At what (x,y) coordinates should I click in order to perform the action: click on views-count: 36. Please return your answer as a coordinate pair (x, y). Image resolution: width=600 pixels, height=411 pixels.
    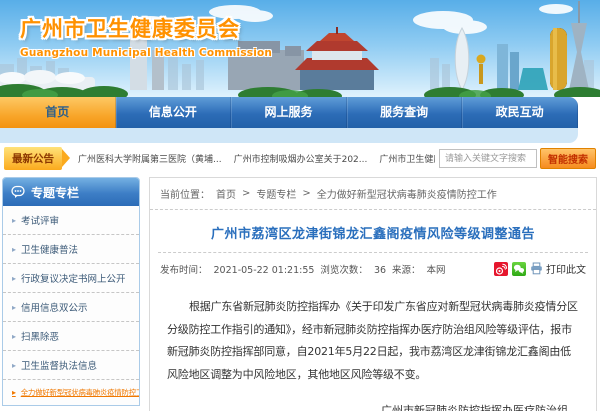
    Looking at the image, I should click on (380, 270).